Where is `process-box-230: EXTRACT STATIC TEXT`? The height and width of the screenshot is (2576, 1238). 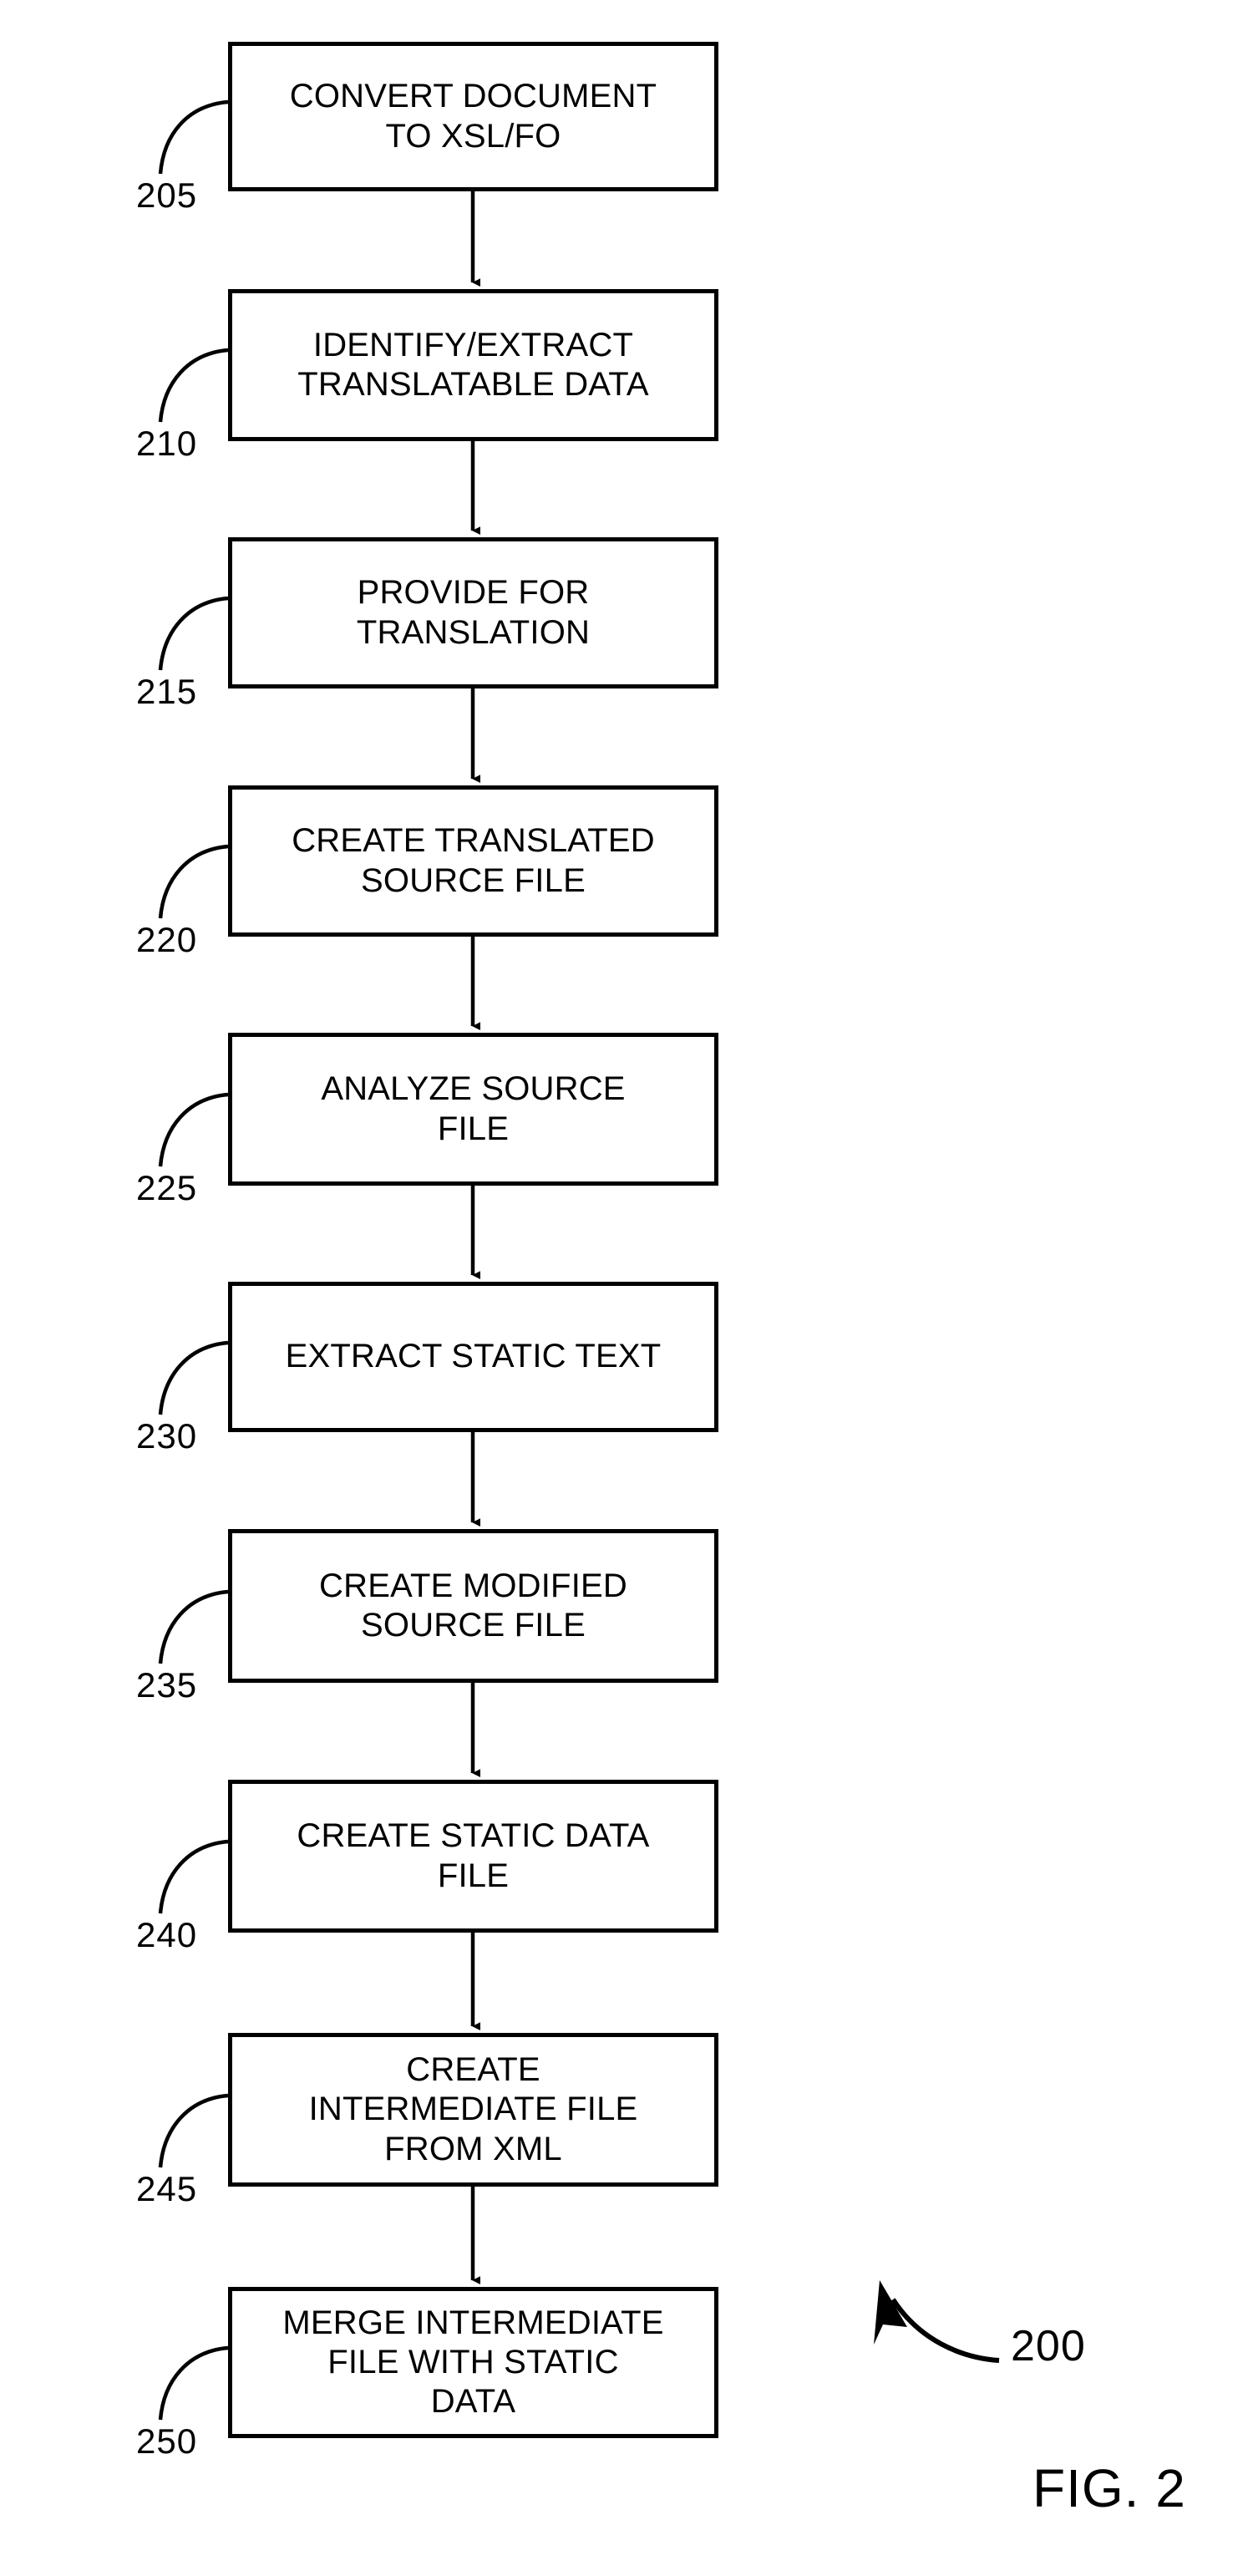 process-box-230: EXTRACT STATIC TEXT is located at coordinates (473, 1357).